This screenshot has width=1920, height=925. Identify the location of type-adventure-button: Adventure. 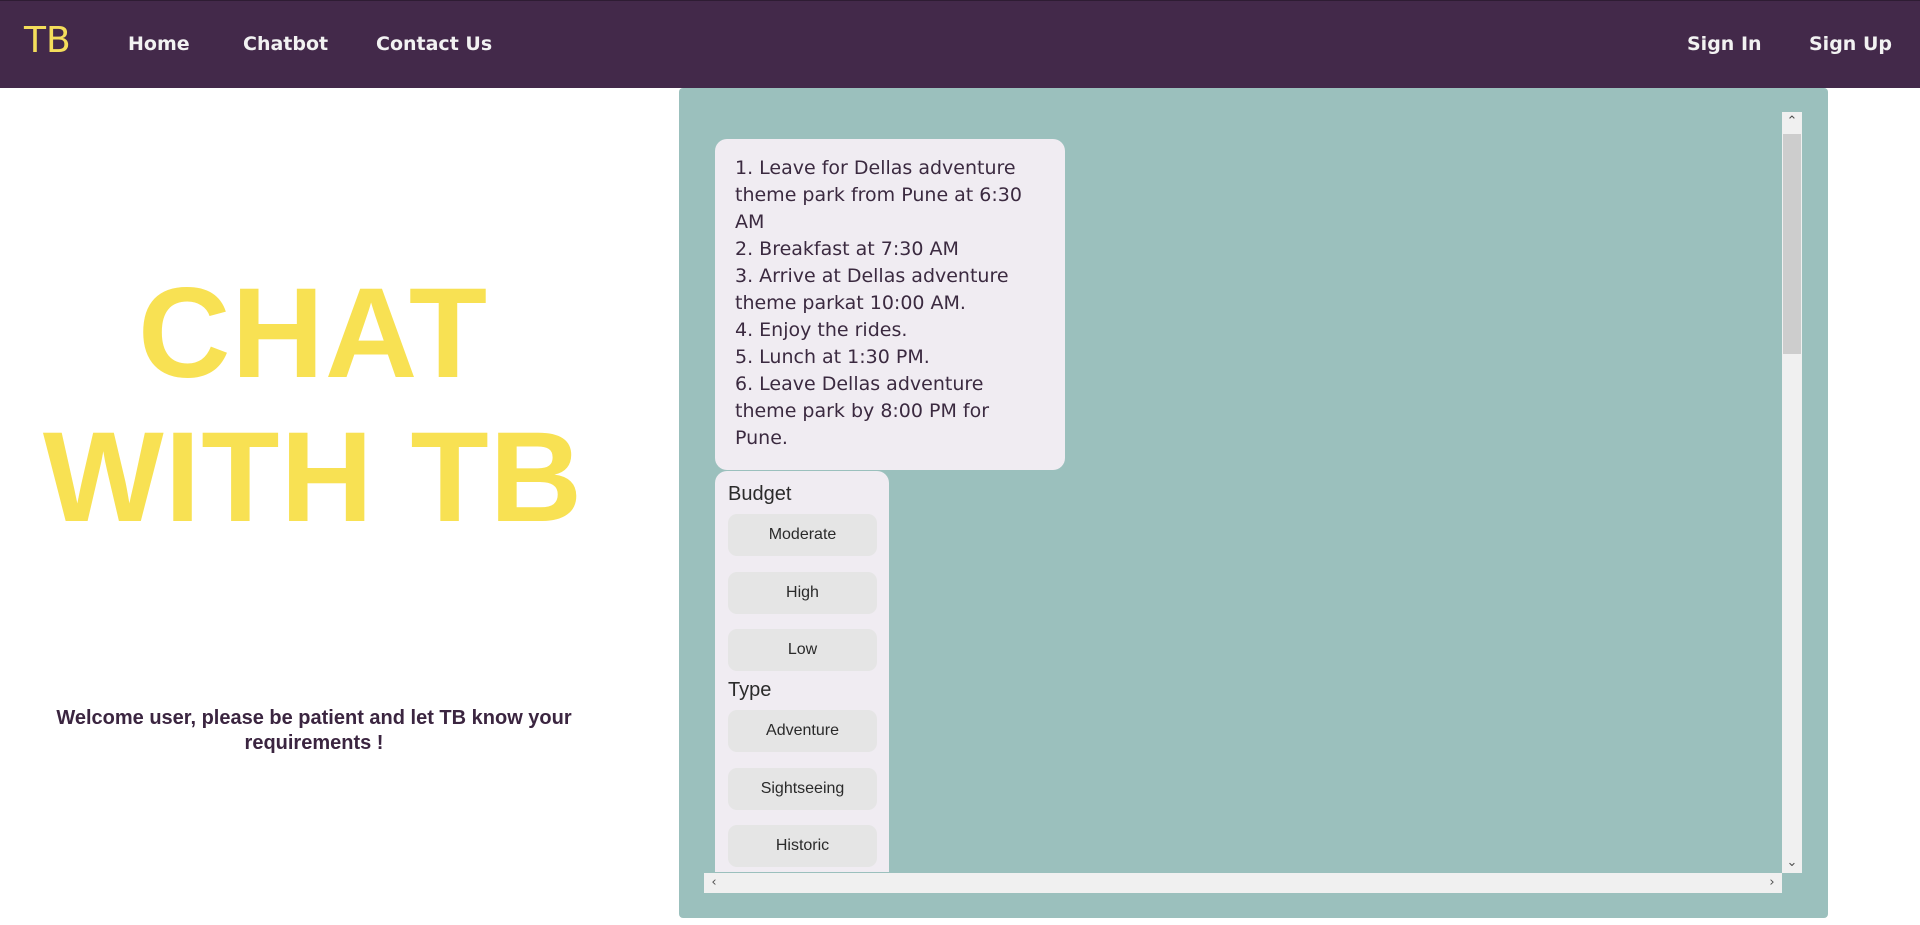
(802, 731).